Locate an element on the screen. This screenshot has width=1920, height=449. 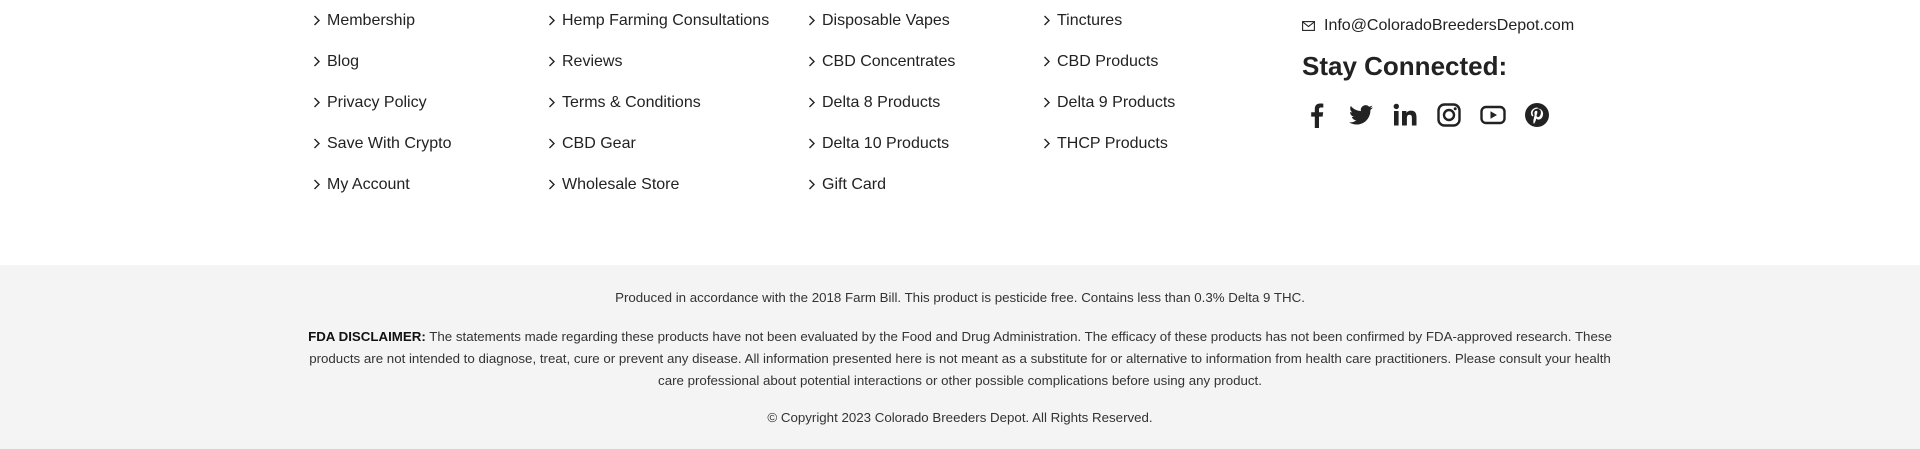
footer-link-blog: Blog is located at coordinates (382, 61).